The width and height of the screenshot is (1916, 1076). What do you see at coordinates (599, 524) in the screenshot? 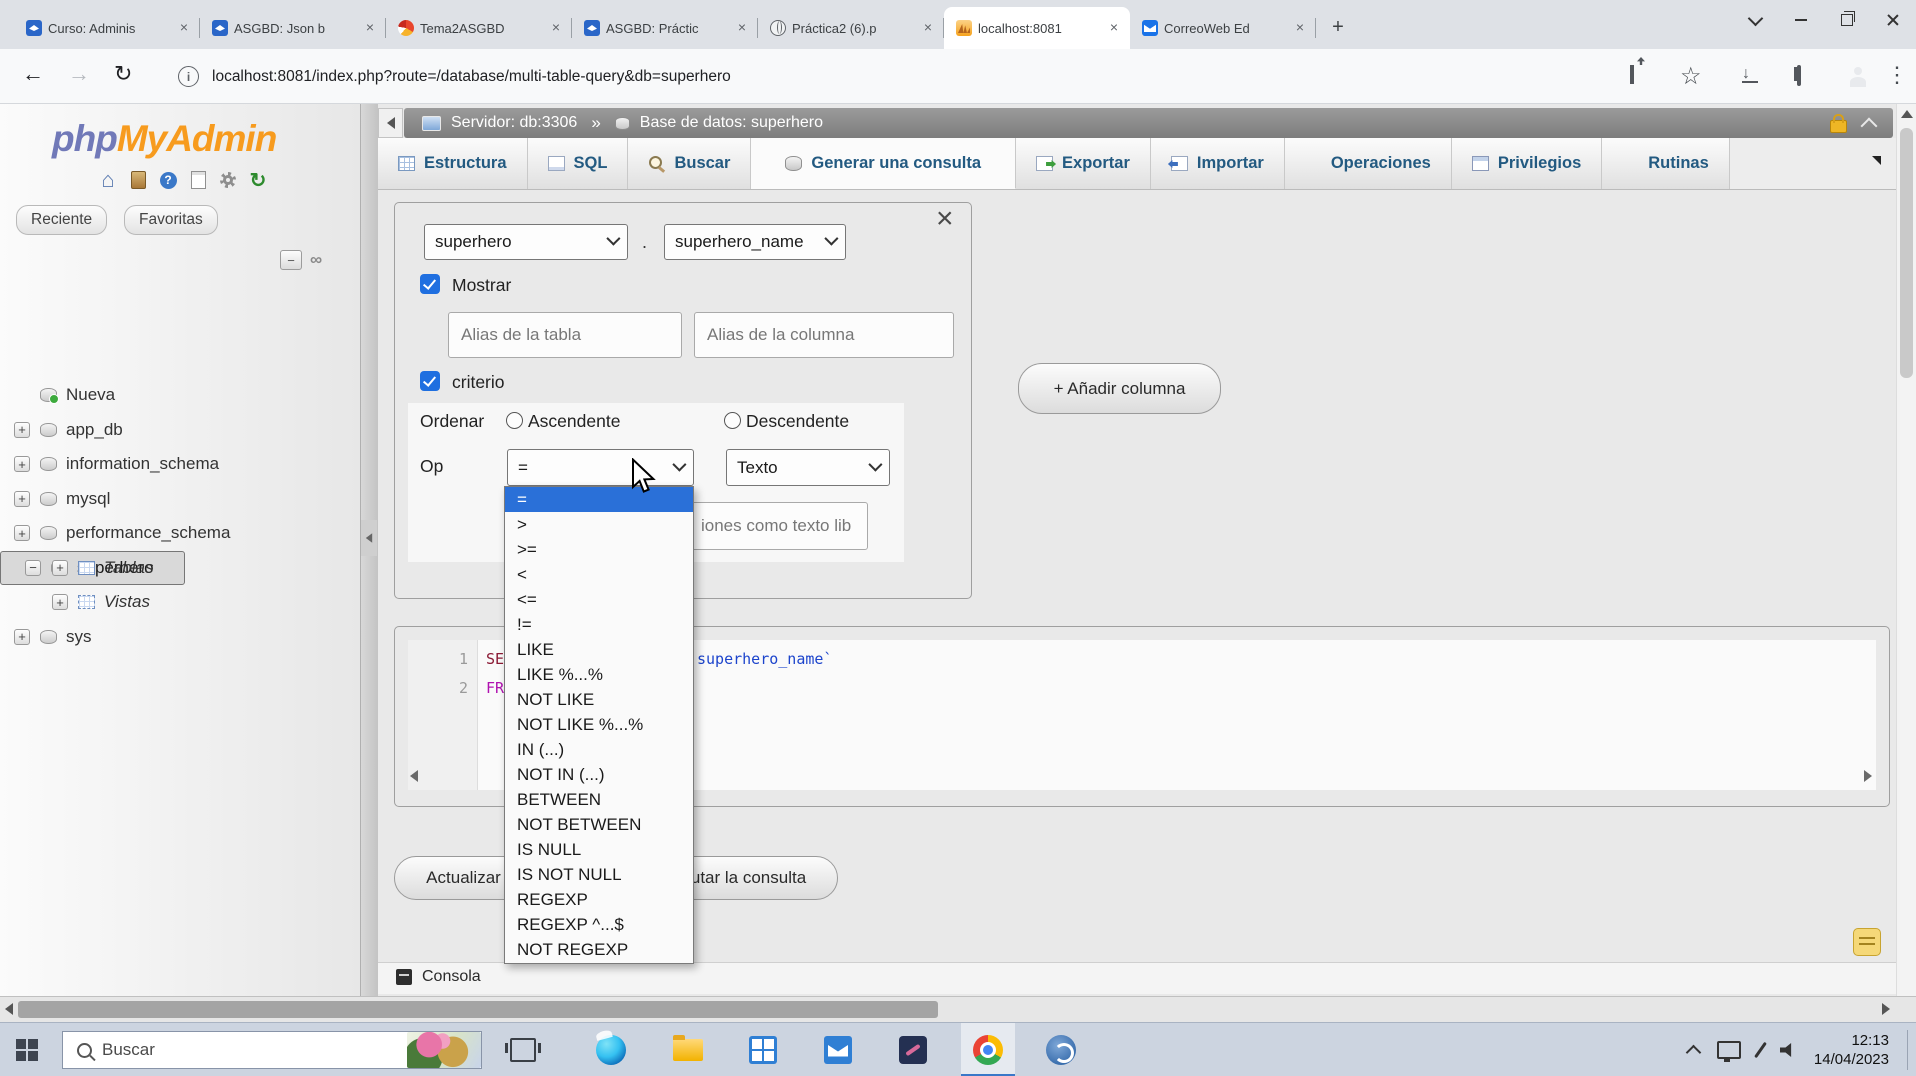
I see `operator-option: >` at bounding box center [599, 524].